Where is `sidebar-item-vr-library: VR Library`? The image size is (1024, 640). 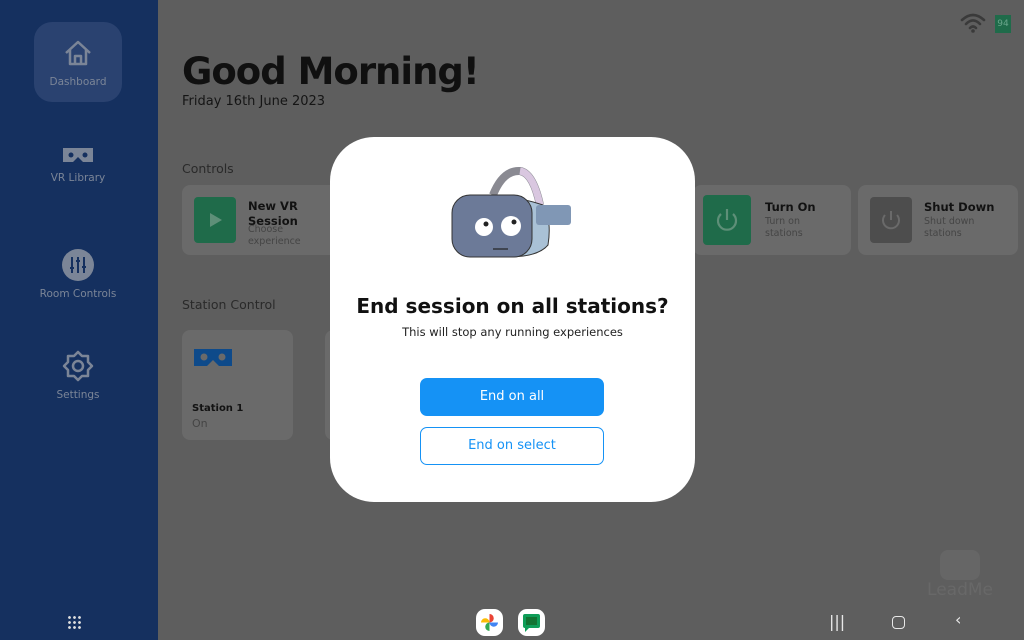
sidebar-item-vr-library: VR Library is located at coordinates (78, 186).